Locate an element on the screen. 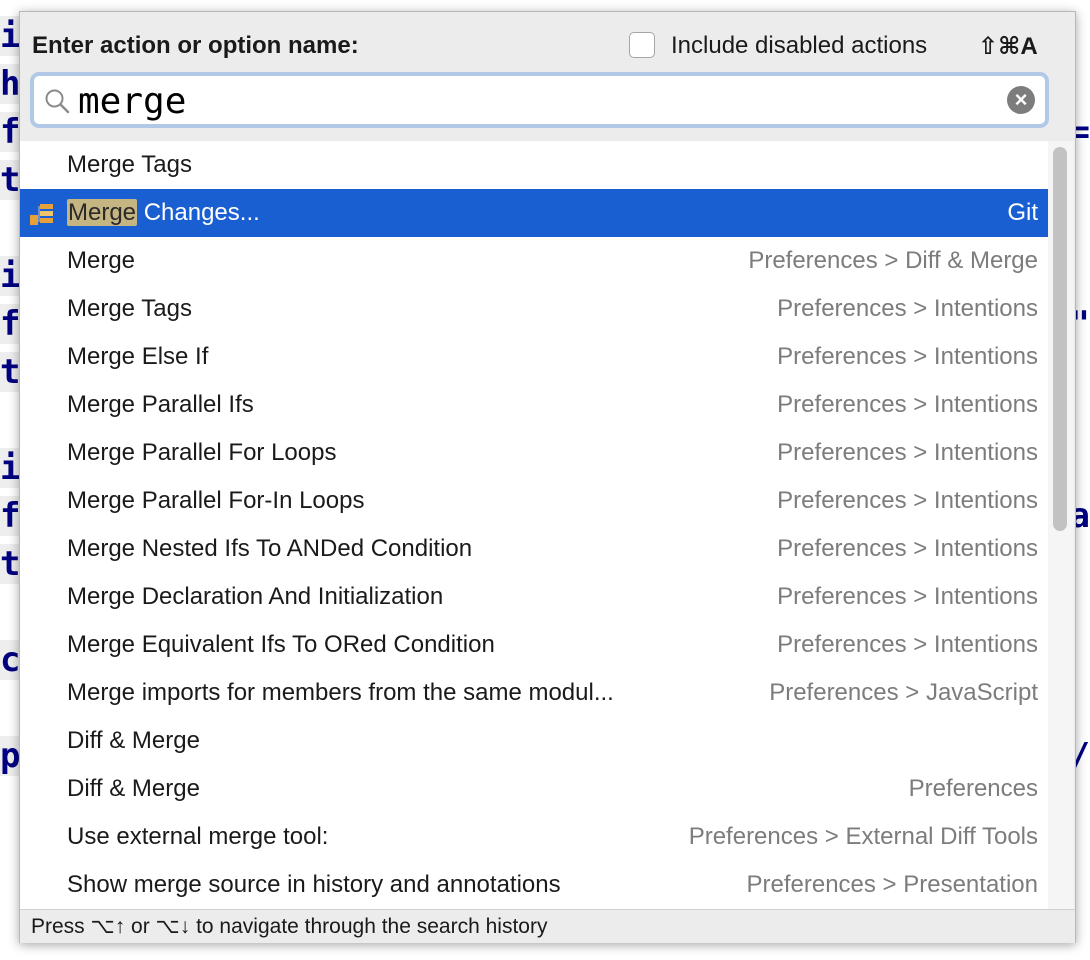 Image resolution: width=1090 pixels, height=960 pixels. result-location: Preferences > JavaScript is located at coordinates (903, 692).